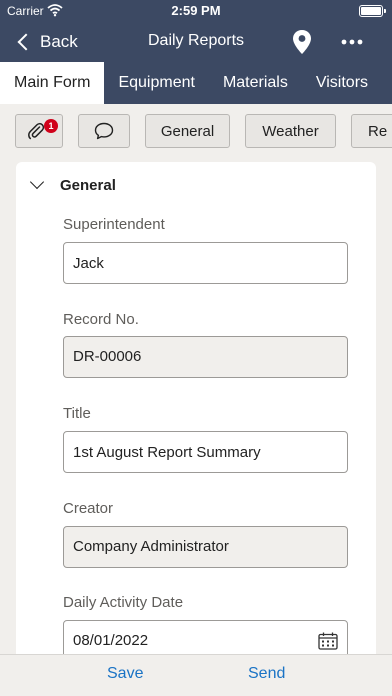 This screenshot has height=696, width=392. Describe the element at coordinates (125, 674) in the screenshot. I see `save-button: Save` at that location.